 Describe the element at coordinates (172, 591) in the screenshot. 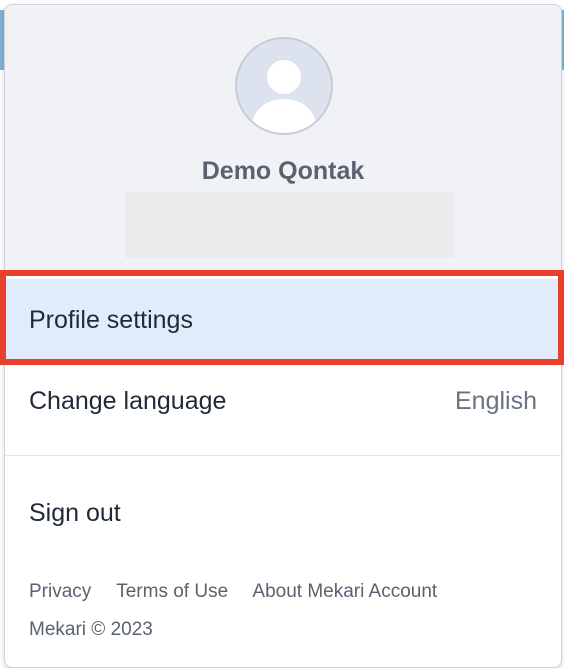

I see `terms-of-use-link: Terms of Use` at that location.